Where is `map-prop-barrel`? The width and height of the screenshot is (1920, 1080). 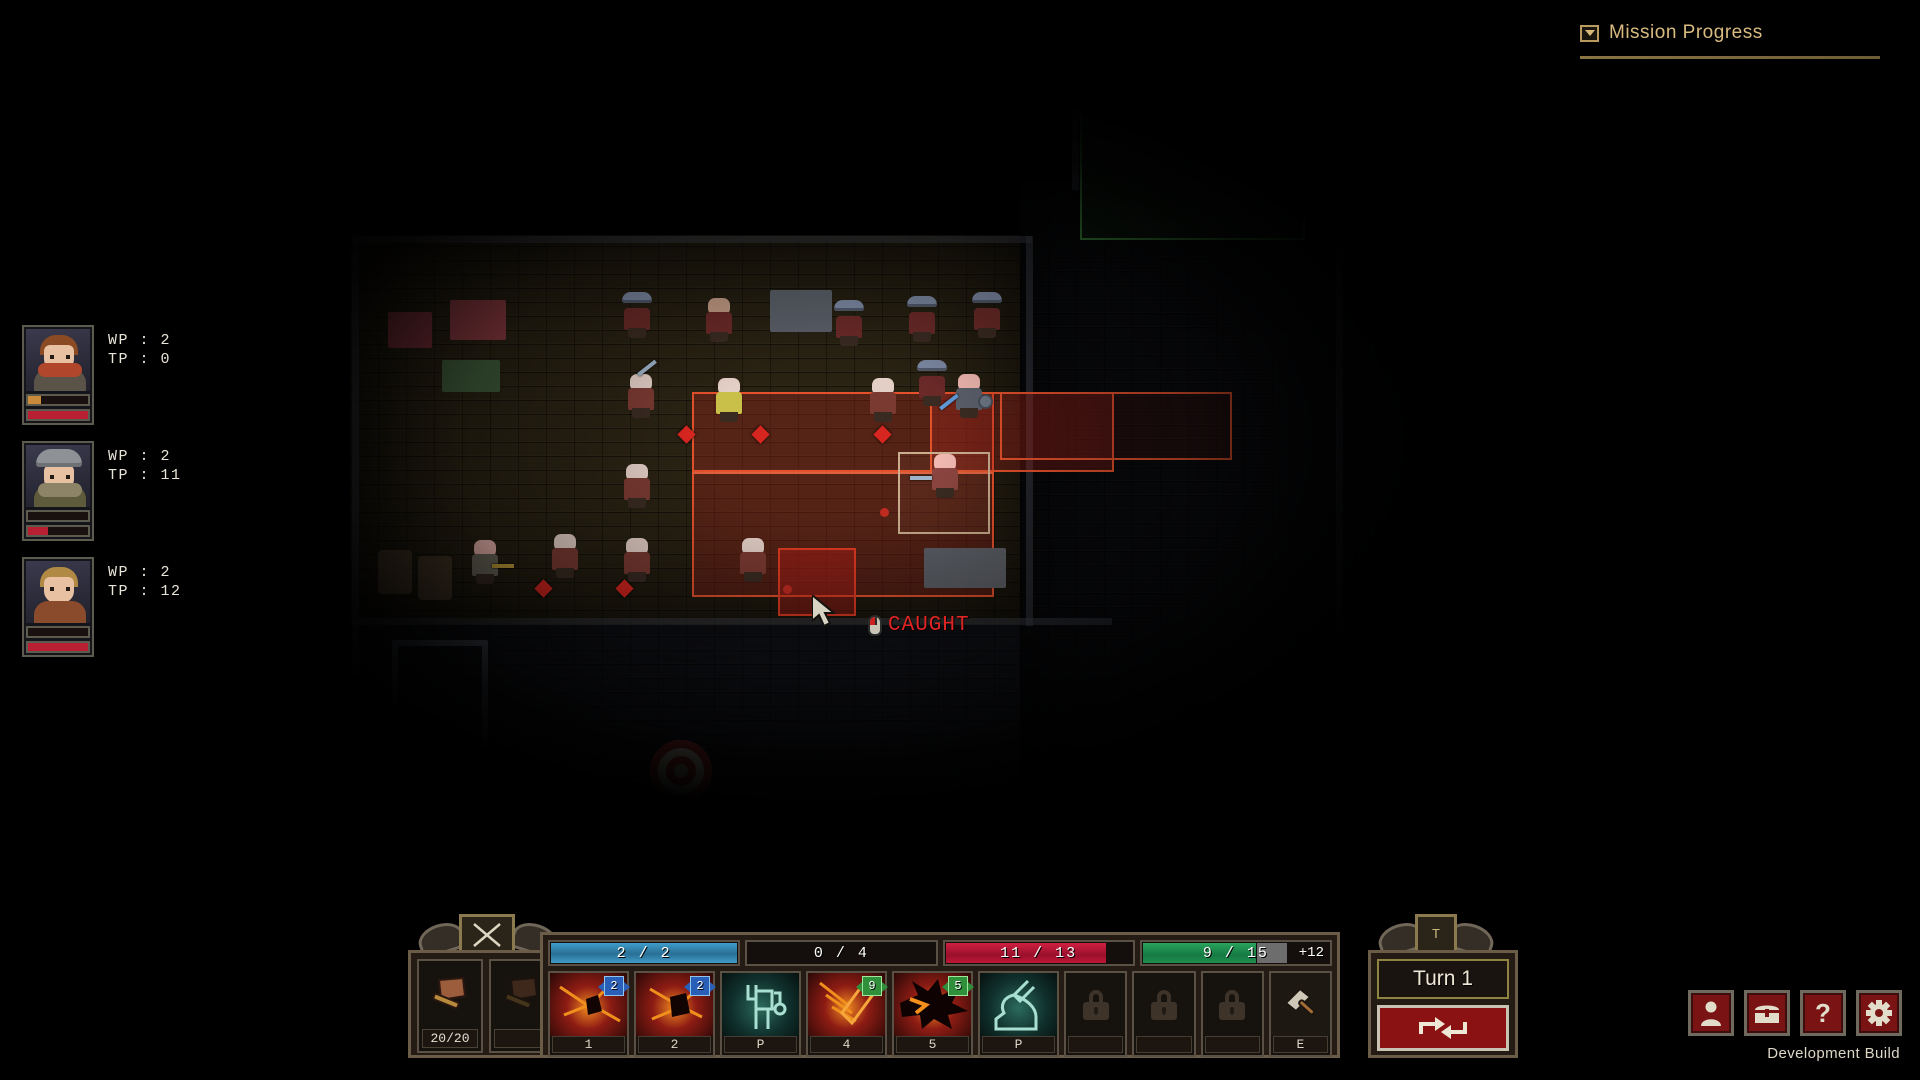 map-prop-barrel is located at coordinates (435, 578).